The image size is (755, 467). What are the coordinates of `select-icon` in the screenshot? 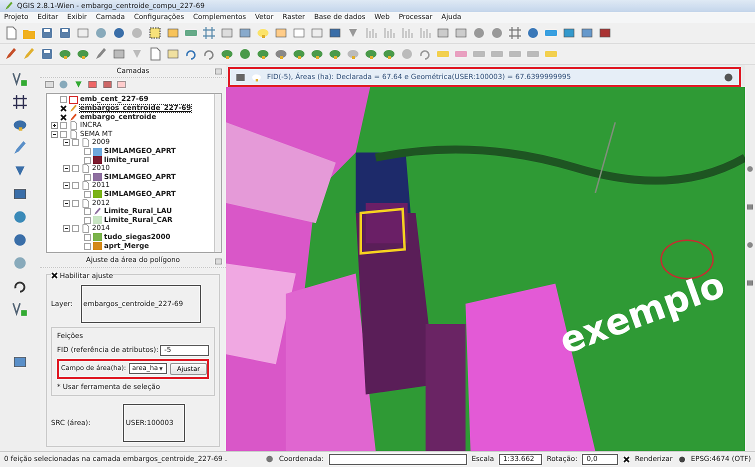 It's located at (155, 33).